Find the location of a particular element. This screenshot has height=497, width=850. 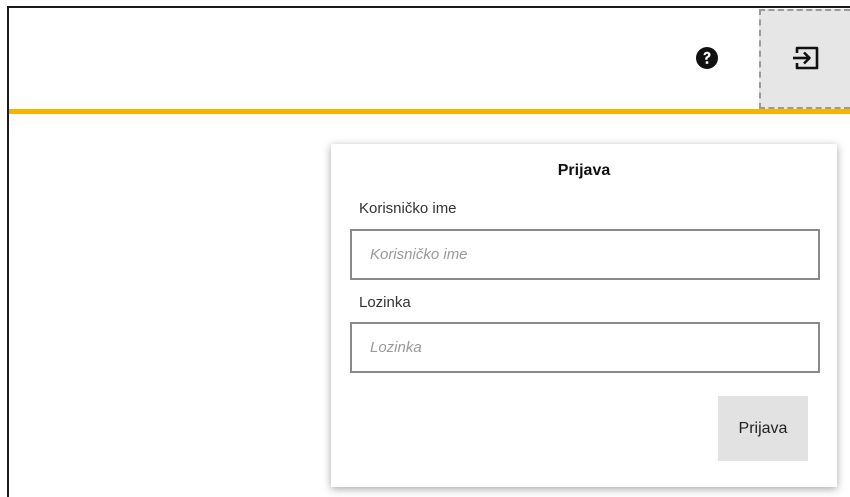

username-input is located at coordinates (585, 254).